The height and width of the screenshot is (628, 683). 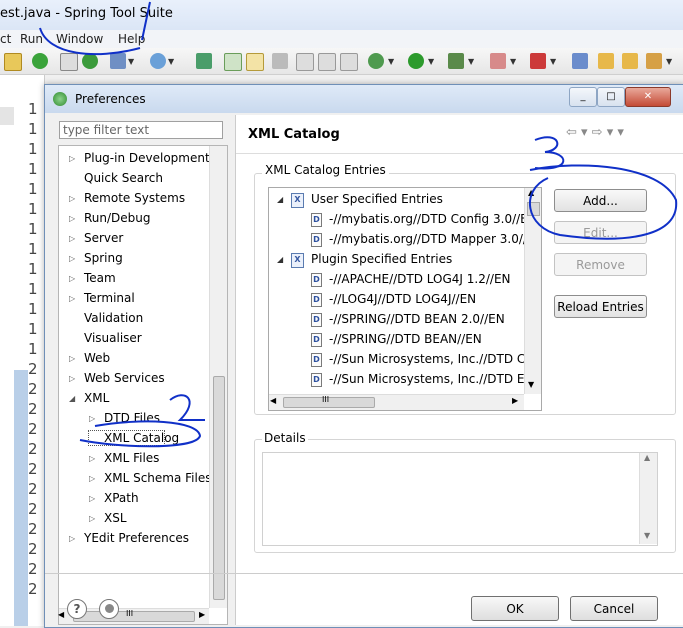 What do you see at coordinates (89, 358) in the screenshot?
I see `tree-item-web: ▷ Web` at bounding box center [89, 358].